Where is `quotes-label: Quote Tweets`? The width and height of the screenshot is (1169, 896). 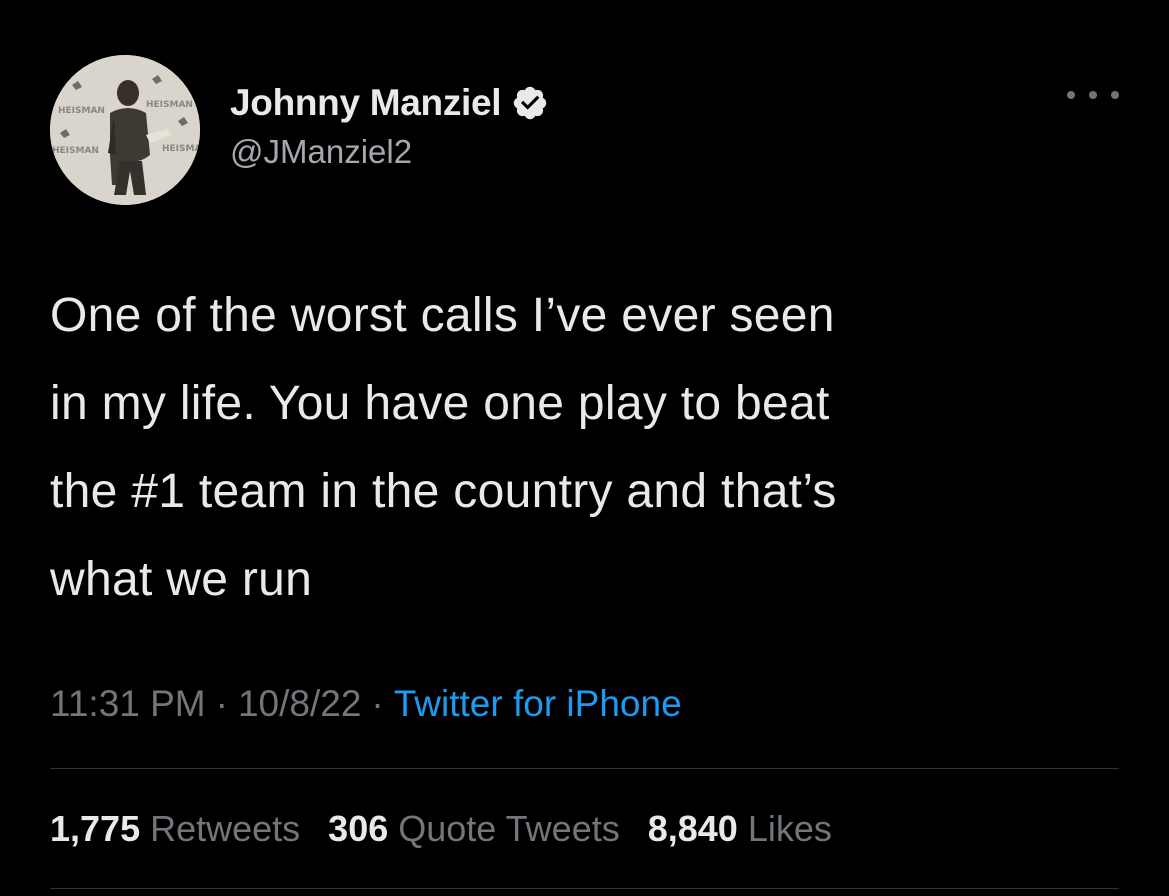 quotes-label: Quote Tweets is located at coordinates (509, 828).